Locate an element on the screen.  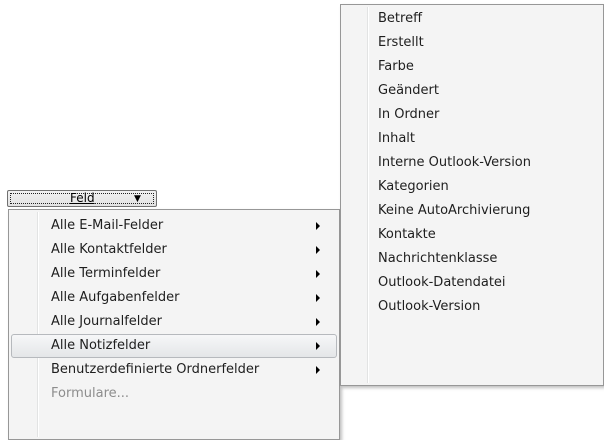
menu-item-label: Kategorien is located at coordinates (413, 186).